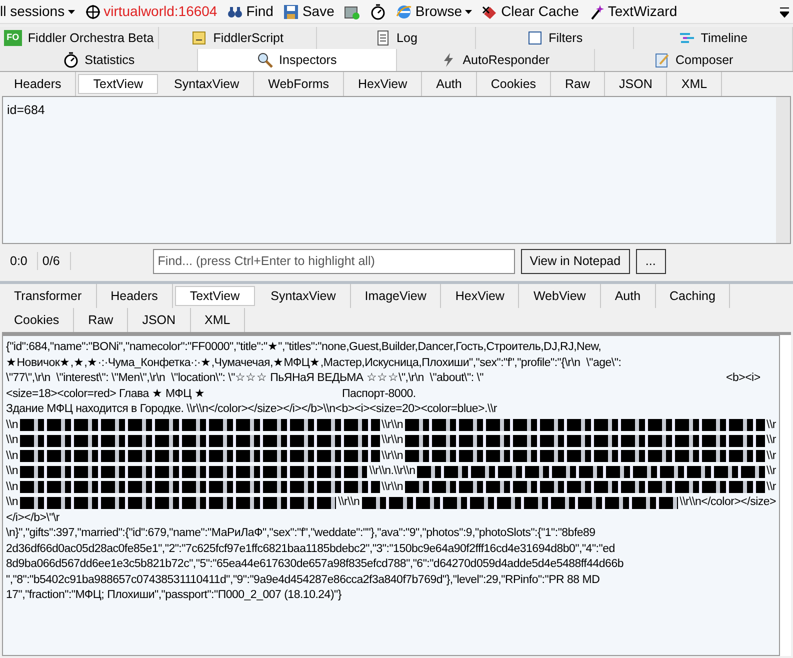  Describe the element at coordinates (297, 60) in the screenshot. I see `main-tab: Inspectors` at that location.